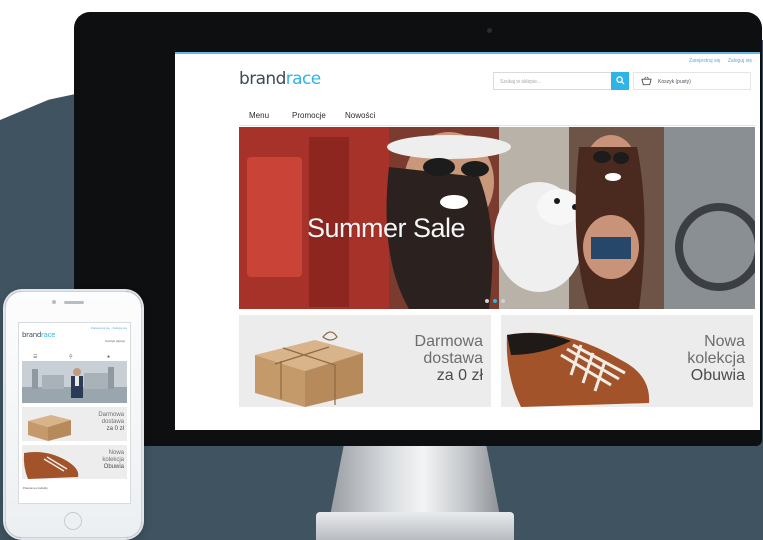 The image size is (763, 540). What do you see at coordinates (740, 61) in the screenshot?
I see `login-link: Zaloguj się` at bounding box center [740, 61].